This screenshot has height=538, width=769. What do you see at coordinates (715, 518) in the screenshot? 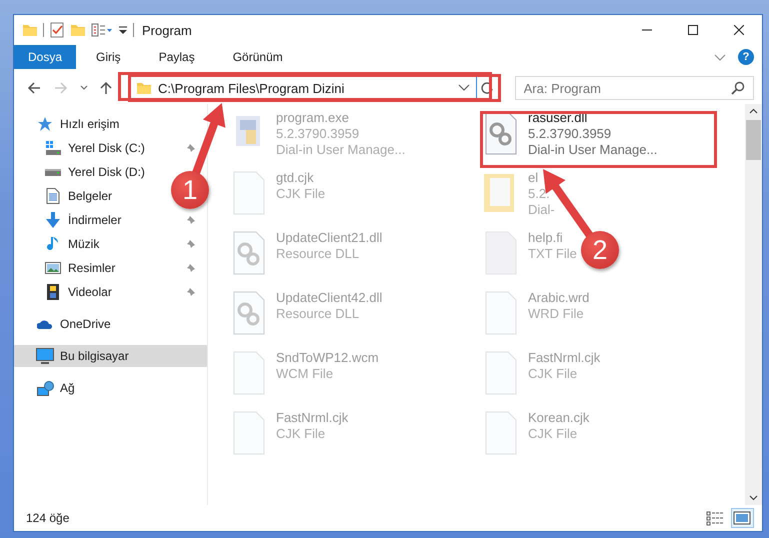
I see `details-view-icon` at bounding box center [715, 518].